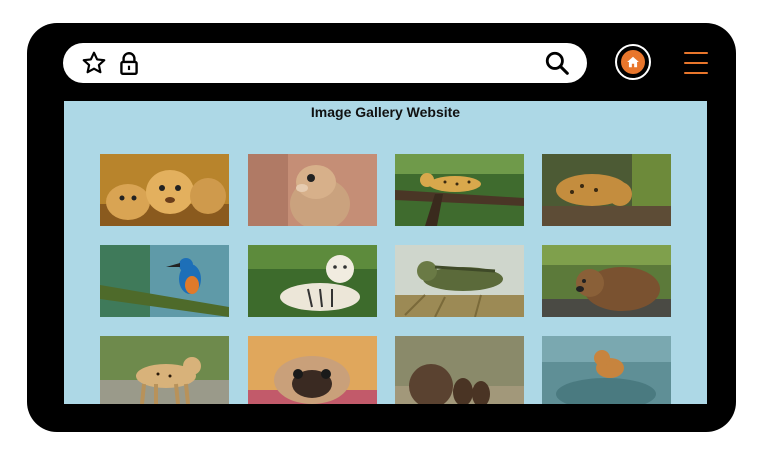 This screenshot has width=761, height=451. I want to click on gallery-image-squirrel, so click(312, 190).